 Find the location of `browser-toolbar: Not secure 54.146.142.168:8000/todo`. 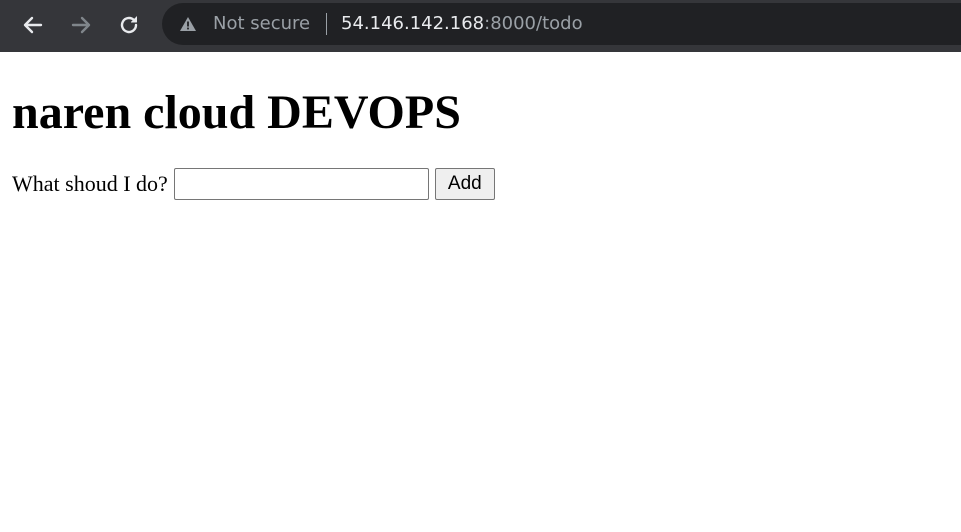

browser-toolbar: Not secure 54.146.142.168:8000/todo is located at coordinates (480, 26).